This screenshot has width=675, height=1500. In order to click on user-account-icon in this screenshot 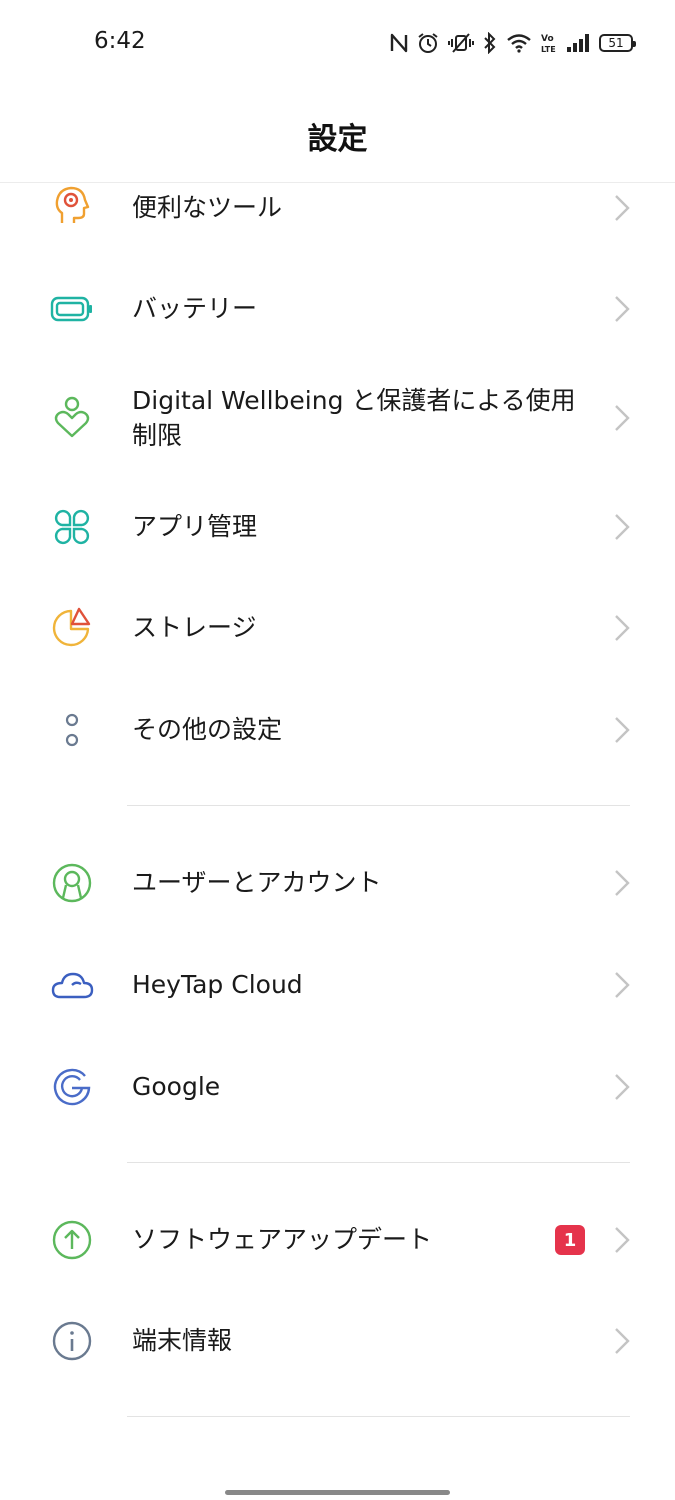, I will do `click(72, 883)`.